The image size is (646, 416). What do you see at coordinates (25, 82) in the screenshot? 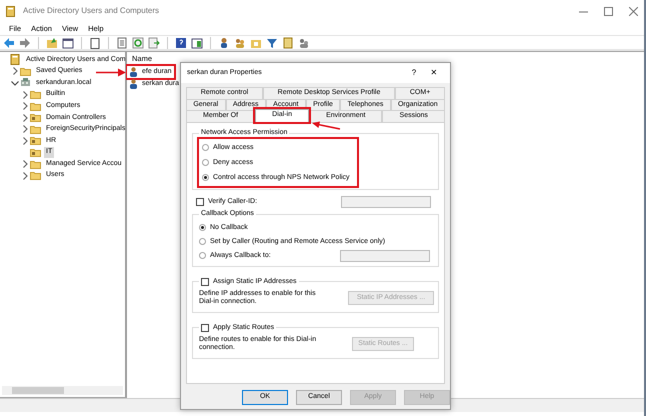
I see `domain-icon` at bounding box center [25, 82].